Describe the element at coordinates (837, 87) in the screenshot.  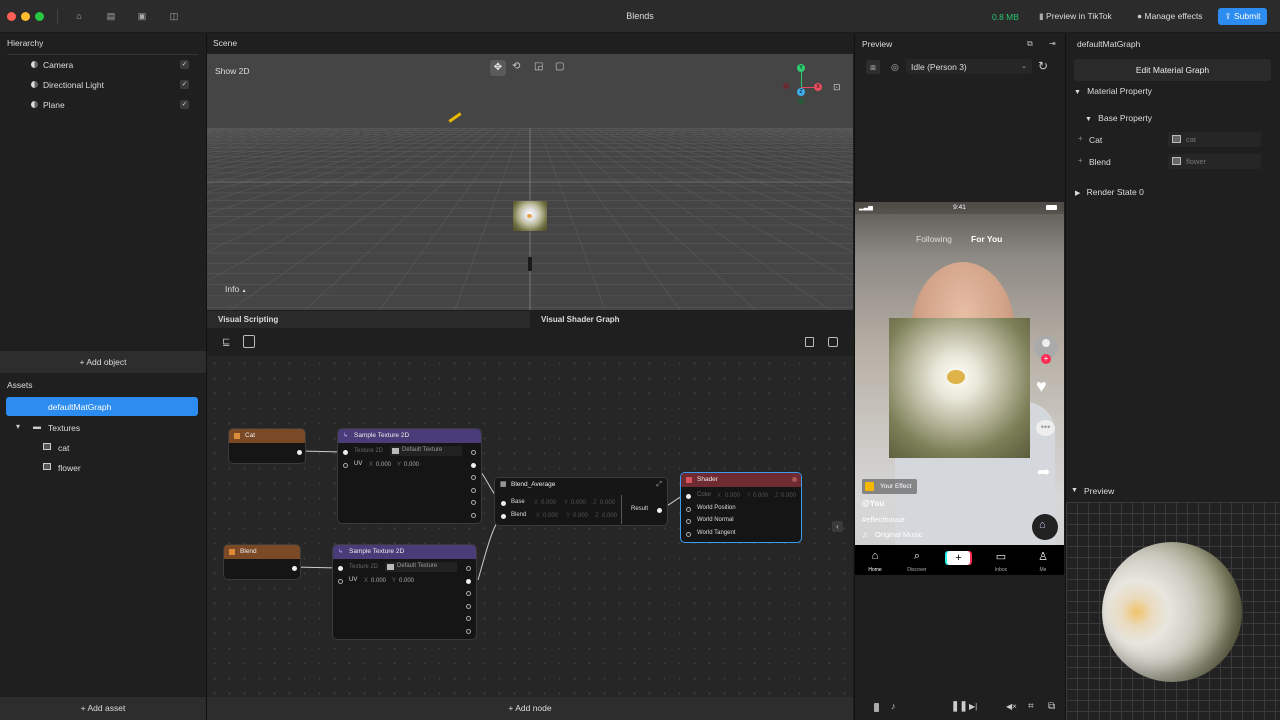
I see `camera-icon: ⊡` at that location.